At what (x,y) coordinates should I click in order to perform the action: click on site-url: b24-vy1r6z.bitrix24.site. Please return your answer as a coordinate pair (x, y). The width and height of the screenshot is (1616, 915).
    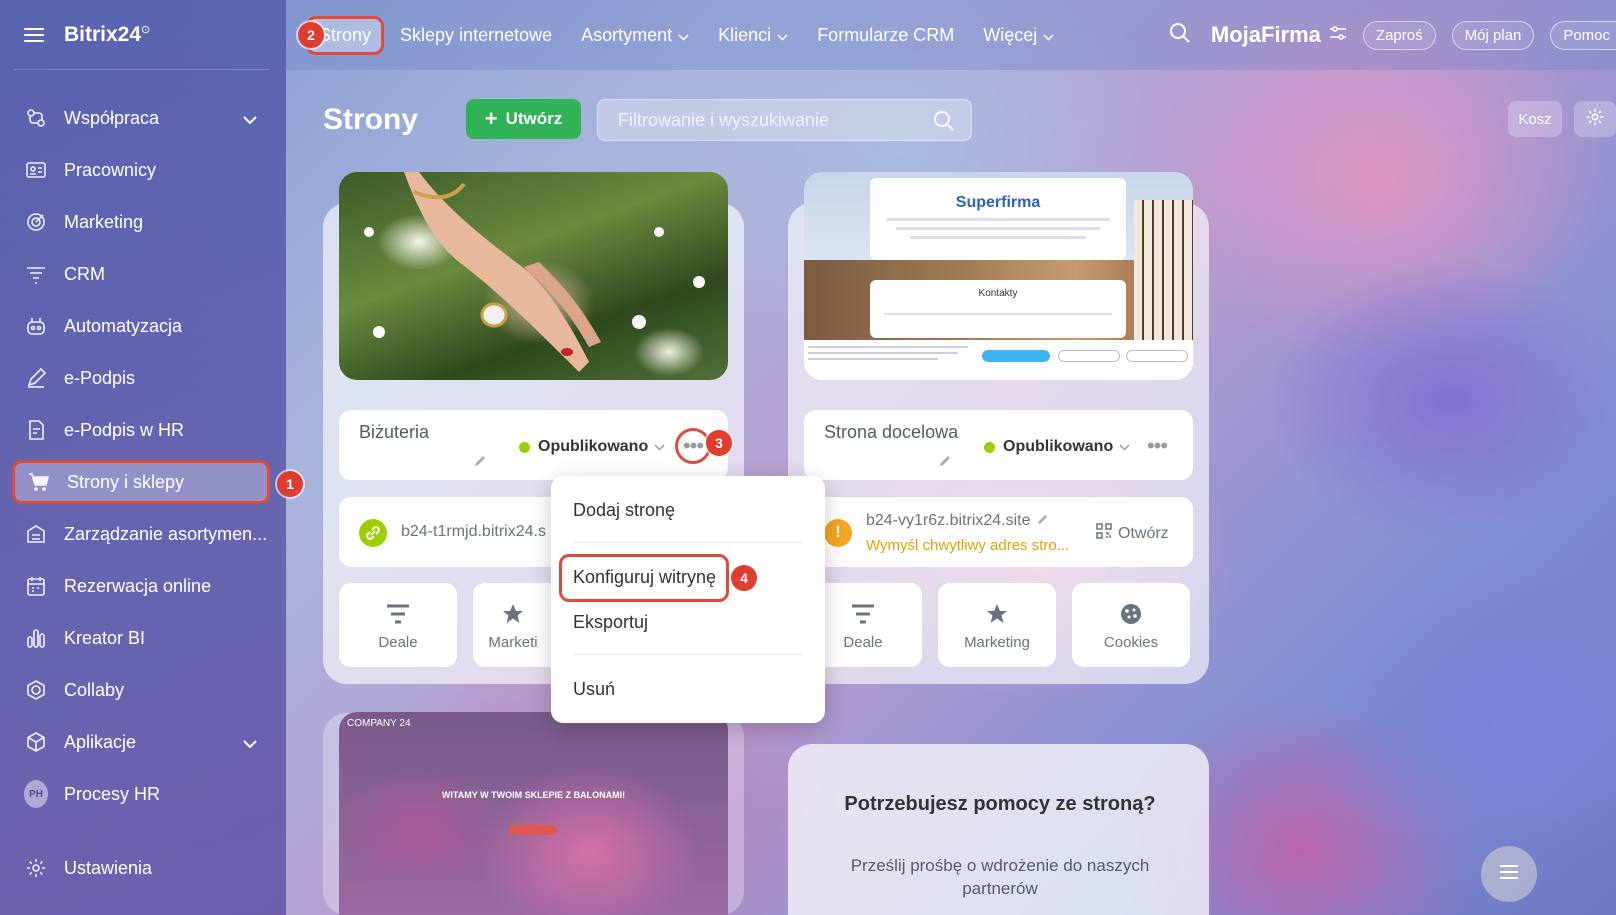
    Looking at the image, I should click on (948, 521).